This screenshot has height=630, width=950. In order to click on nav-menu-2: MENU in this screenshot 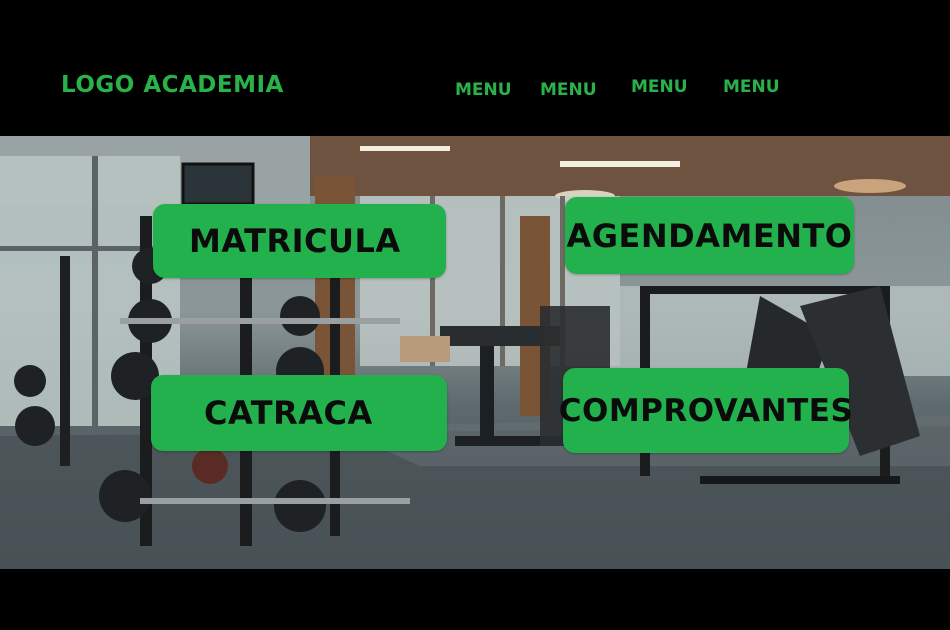, I will do `click(568, 90)`.